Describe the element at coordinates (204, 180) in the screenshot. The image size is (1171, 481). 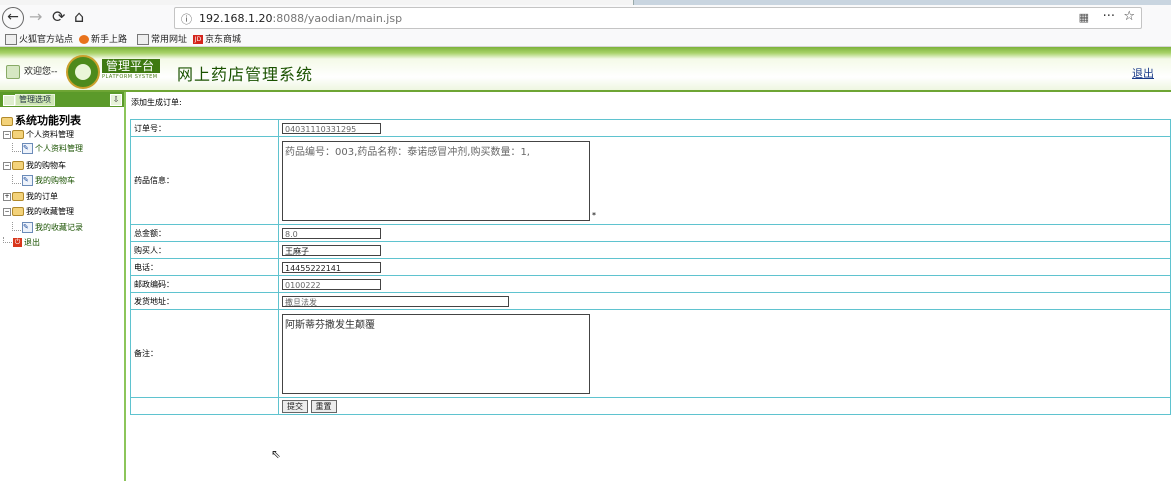
I see `drug-info-label: 药品信息：` at that location.